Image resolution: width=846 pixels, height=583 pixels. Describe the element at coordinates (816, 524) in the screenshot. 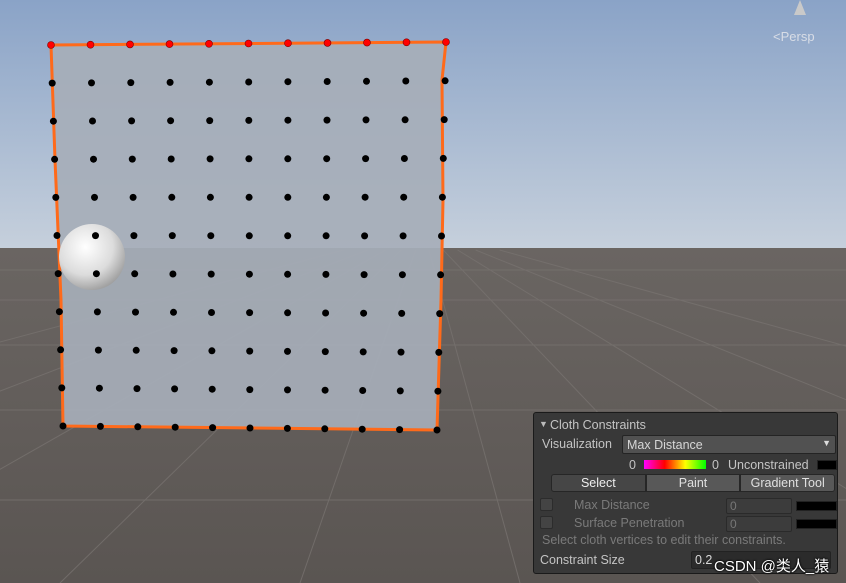

I see `surface-penetration-color-swatch` at that location.